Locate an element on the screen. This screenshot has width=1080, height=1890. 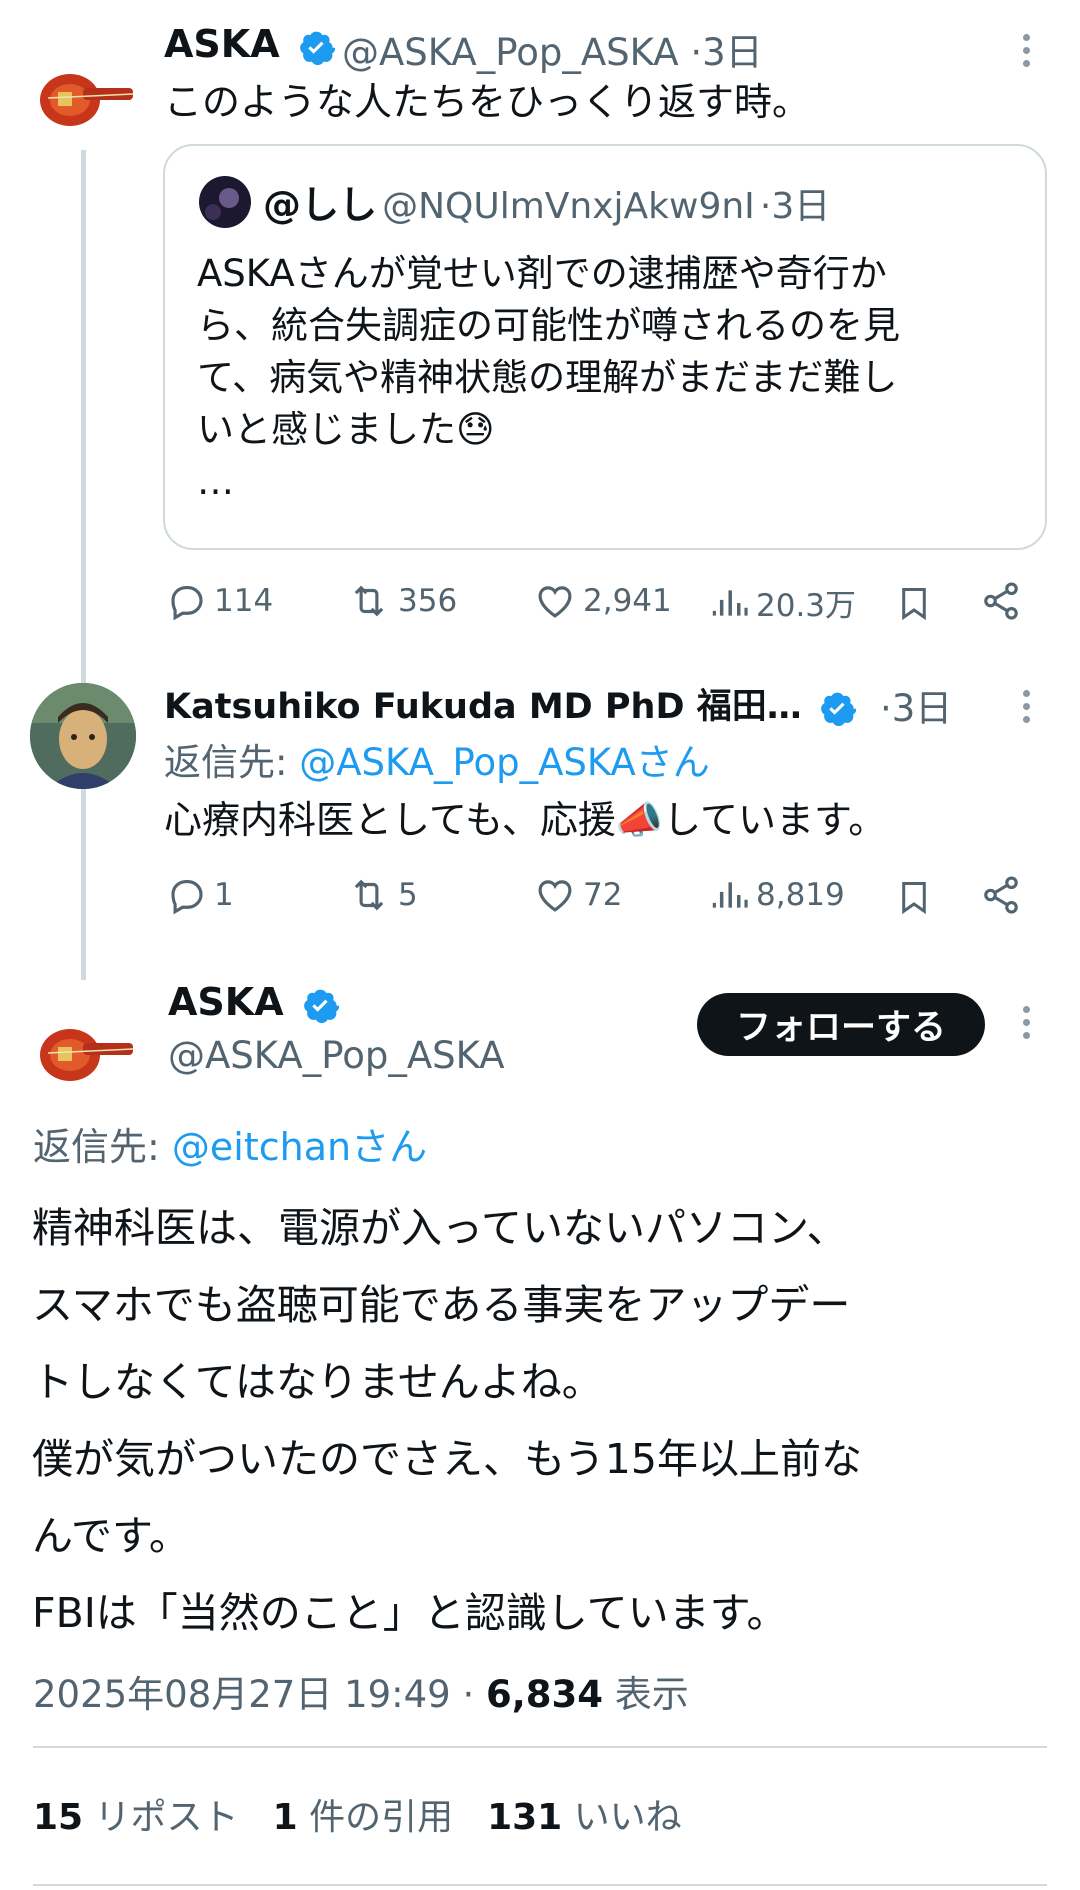
quotes-stat: 1 件の引用 is located at coordinates (363, 1814).